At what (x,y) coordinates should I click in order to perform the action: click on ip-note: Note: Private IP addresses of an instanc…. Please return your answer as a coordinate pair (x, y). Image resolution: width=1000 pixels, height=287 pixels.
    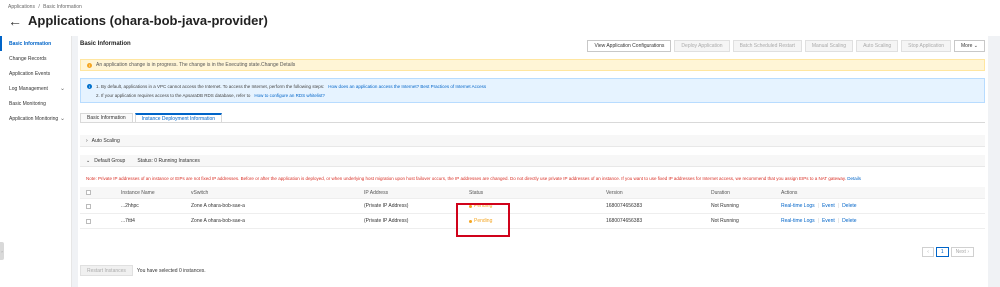
    Looking at the image, I should click on (473, 178).